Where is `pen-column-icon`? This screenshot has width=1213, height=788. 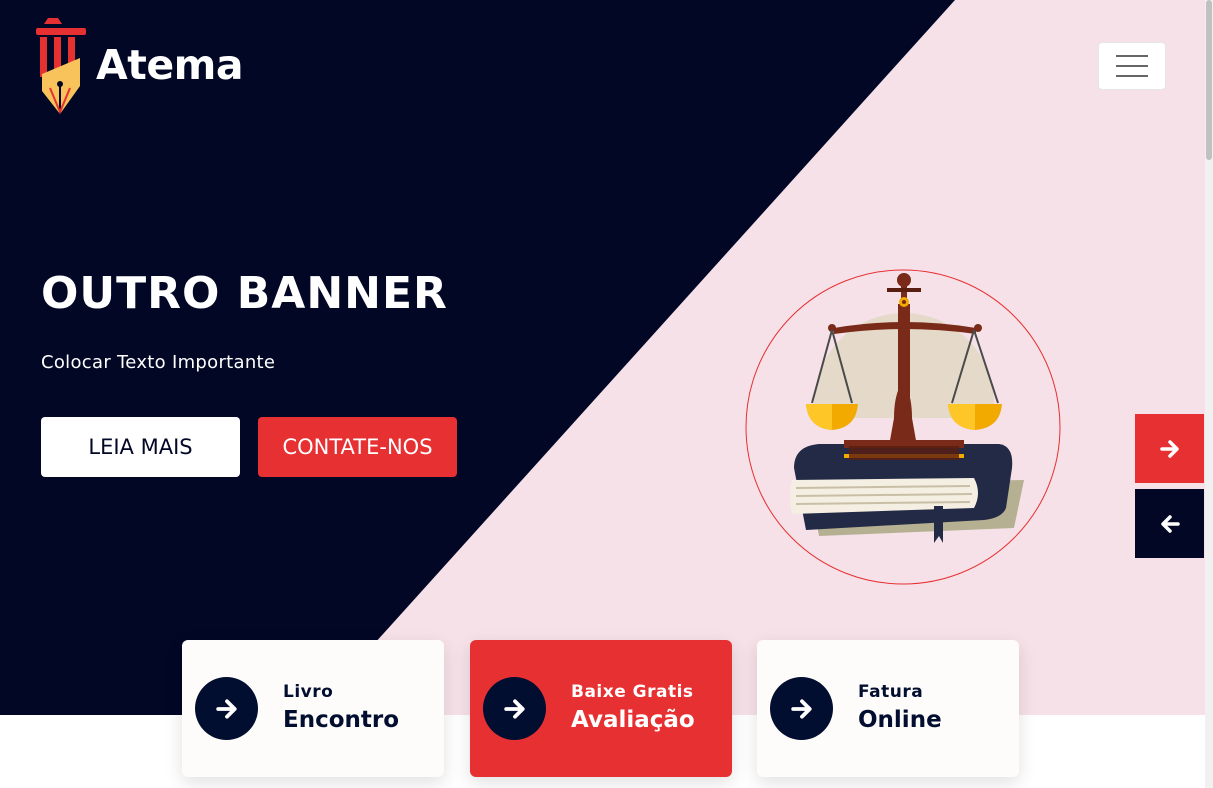
pen-column-icon is located at coordinates (61, 66).